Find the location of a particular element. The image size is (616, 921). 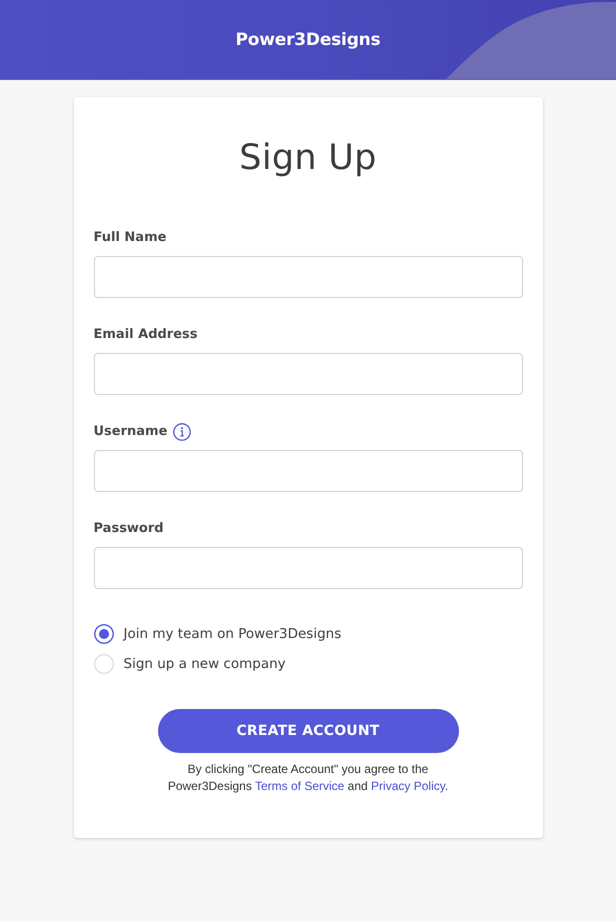

create-account-button: CREATE ACCOUNT is located at coordinates (308, 731).